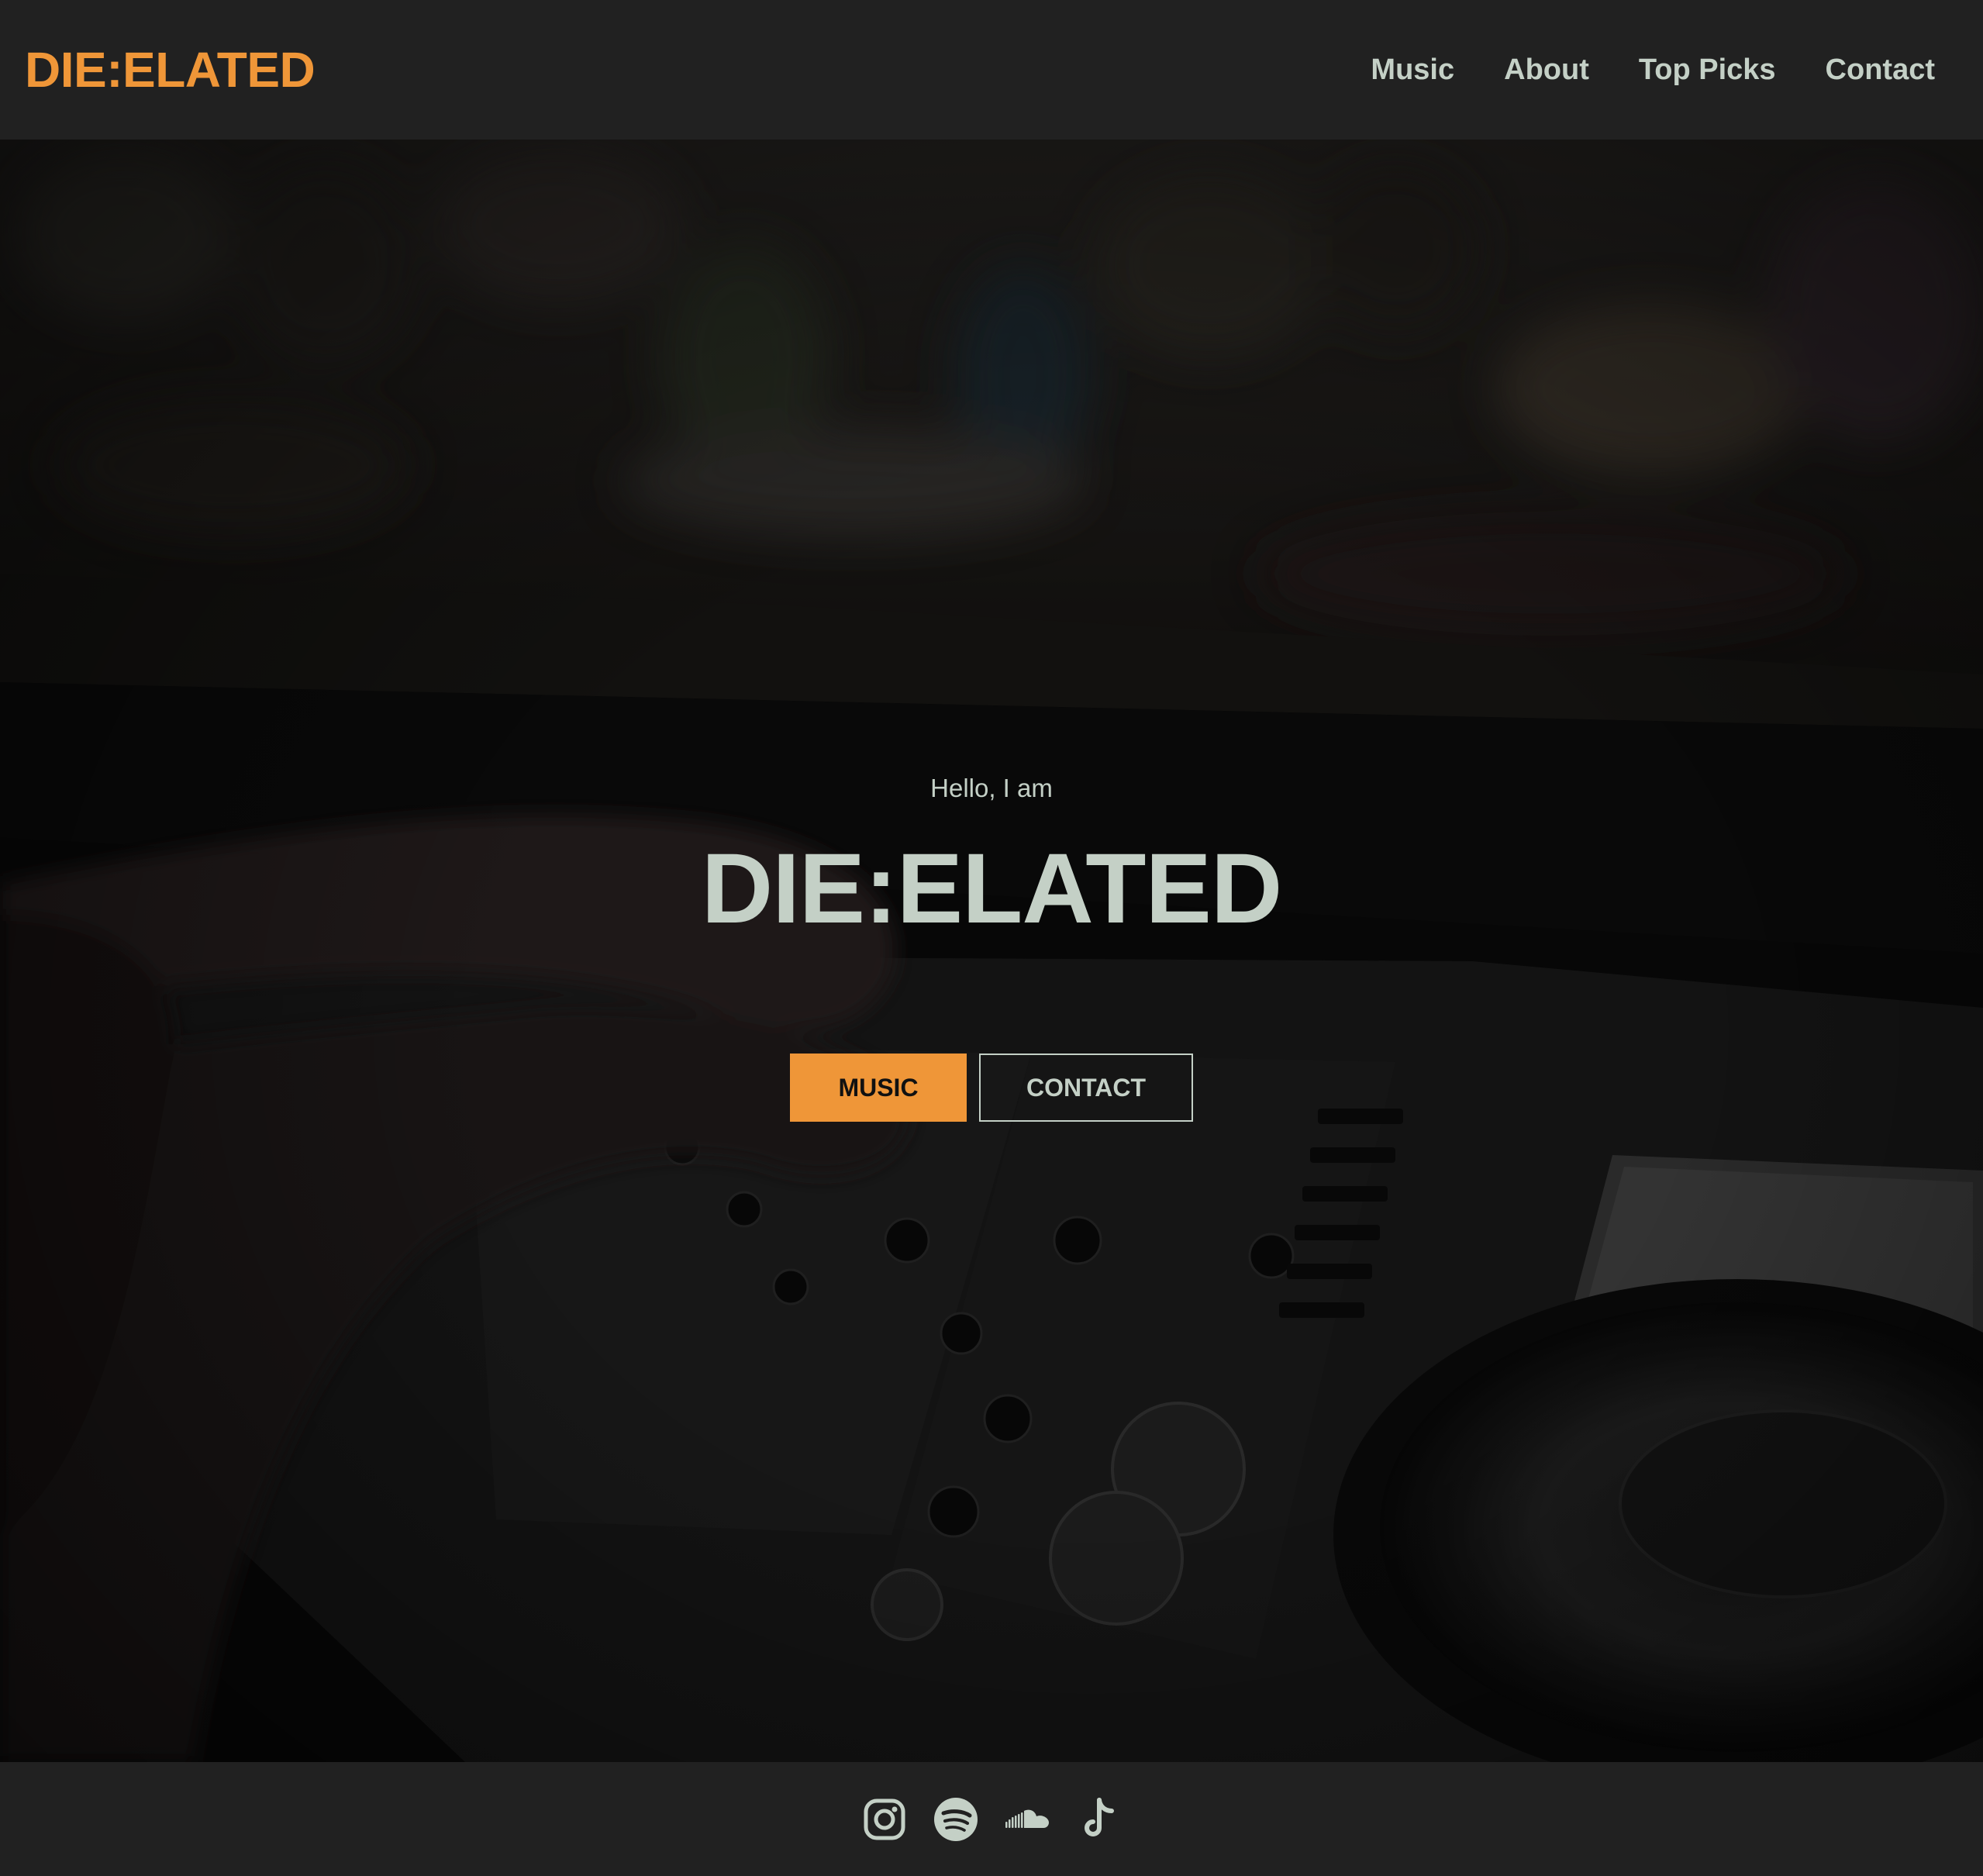  What do you see at coordinates (1546, 70) in the screenshot?
I see `nav-link-about: About` at bounding box center [1546, 70].